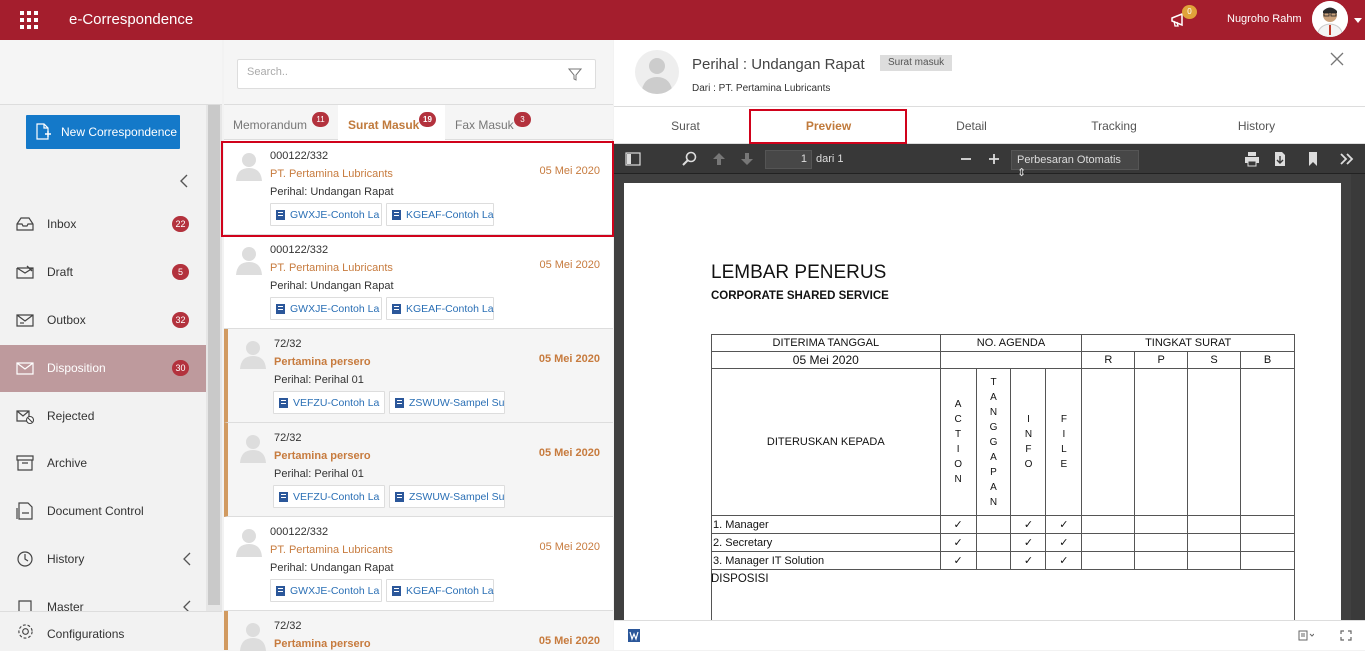 This screenshot has height=651, width=1365. Describe the element at coordinates (495, 122) in the screenshot. I see `tab-fax-masuk: Fax Masuk 3` at that location.